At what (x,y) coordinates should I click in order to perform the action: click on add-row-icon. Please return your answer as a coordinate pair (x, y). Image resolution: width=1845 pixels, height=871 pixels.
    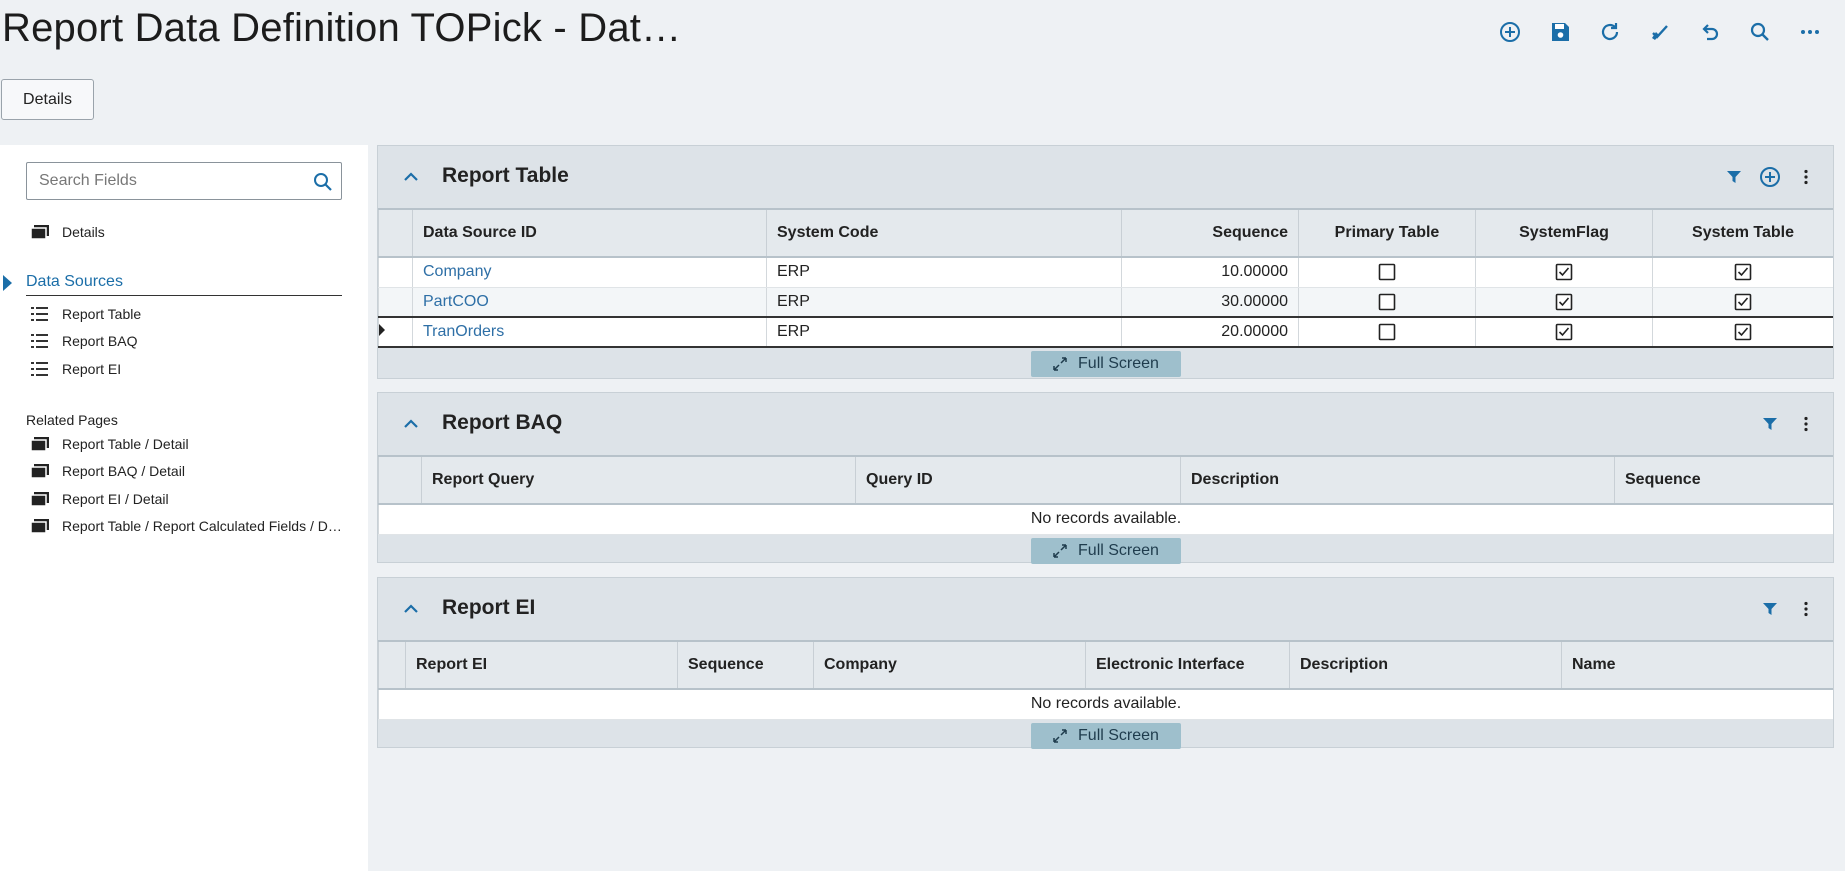
    Looking at the image, I should click on (1770, 177).